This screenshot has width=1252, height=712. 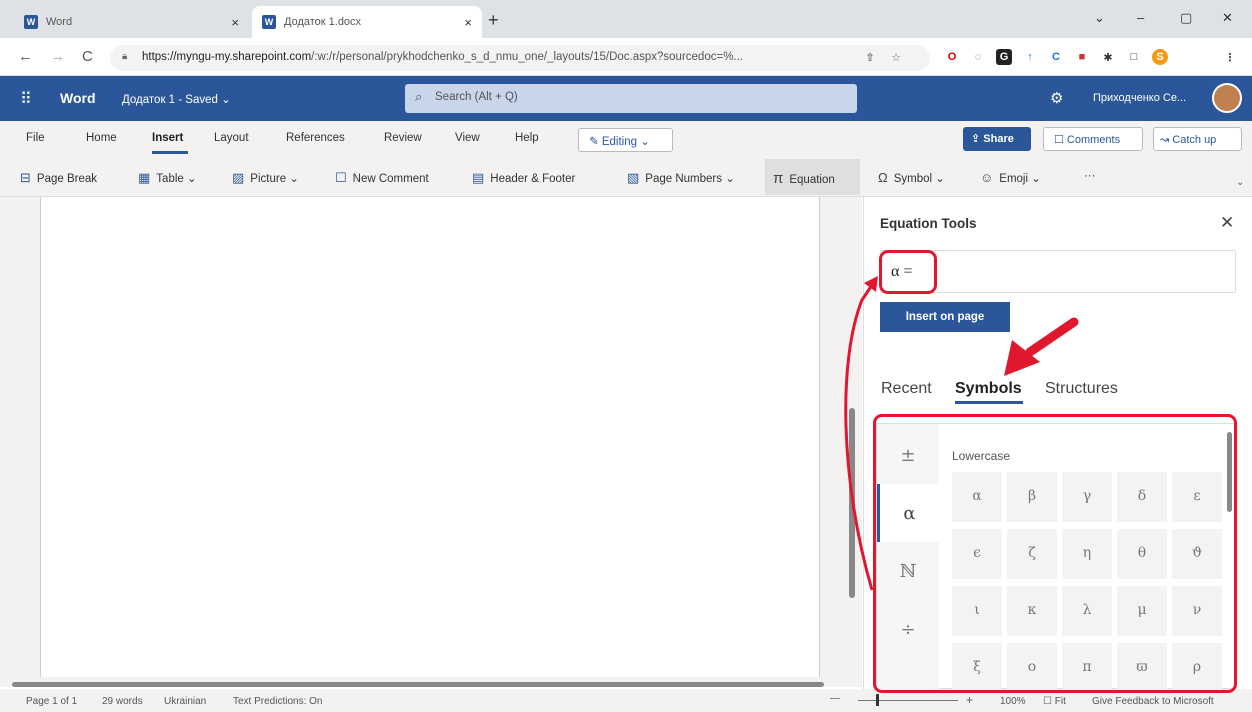 I want to click on arrow-head, so click(x=871, y=284).